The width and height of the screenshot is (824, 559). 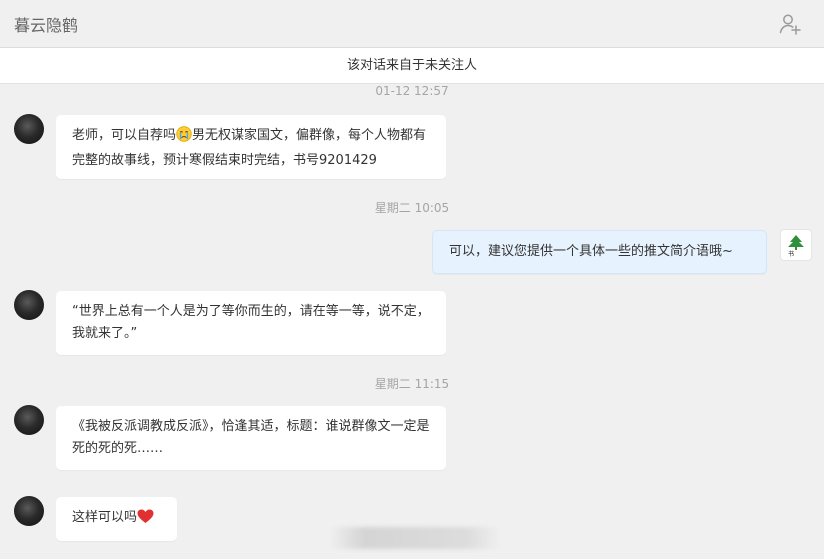 What do you see at coordinates (46, 25) in the screenshot?
I see `contact-name: 暮云隐鹤` at bounding box center [46, 25].